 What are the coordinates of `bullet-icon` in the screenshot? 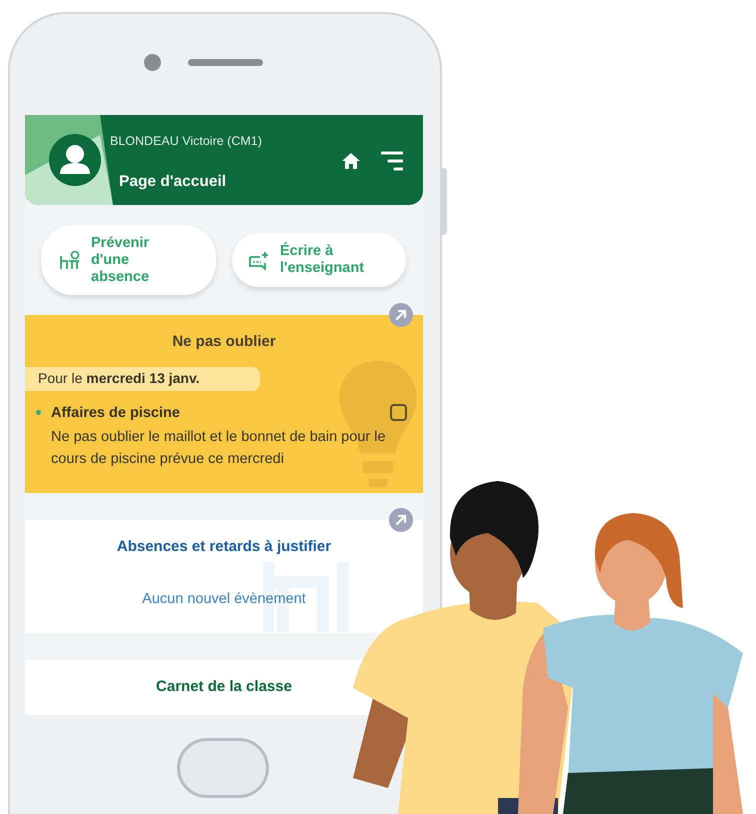 It's located at (38, 412).